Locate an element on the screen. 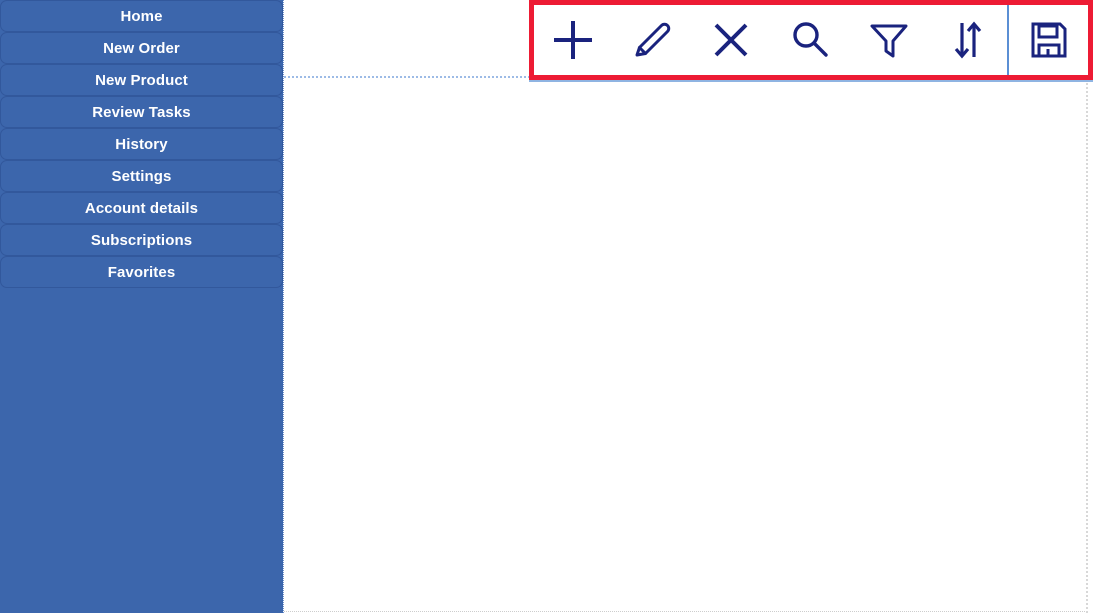 This screenshot has width=1093, height=613. sidebar-item-label: New Order is located at coordinates (141, 48).